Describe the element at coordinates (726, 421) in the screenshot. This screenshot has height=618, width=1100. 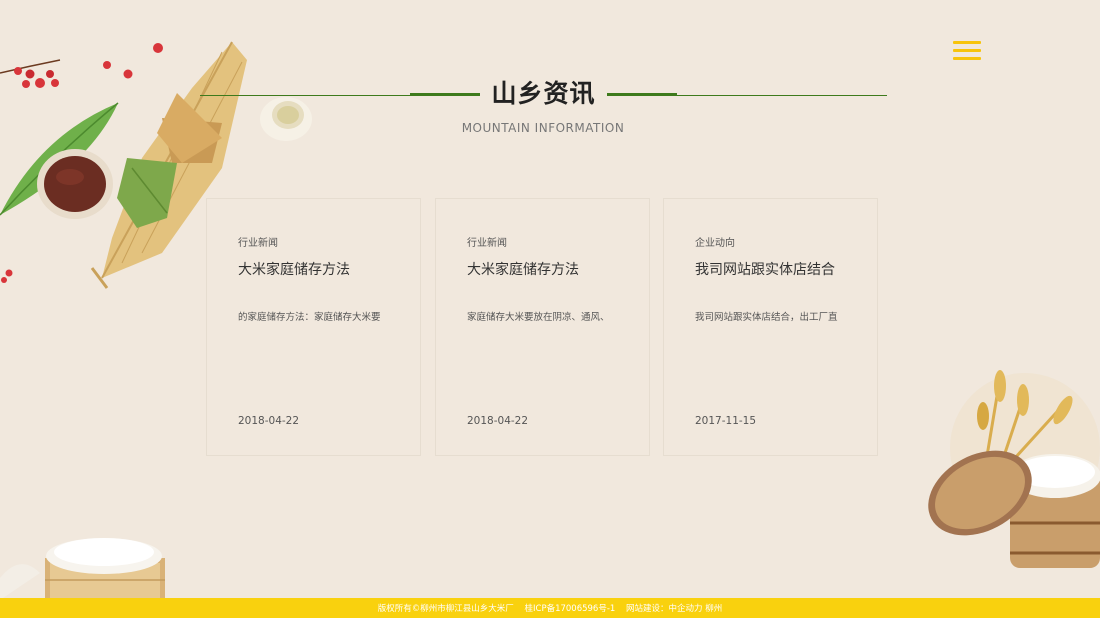
I see `news-date: 2017-11-15` at that location.